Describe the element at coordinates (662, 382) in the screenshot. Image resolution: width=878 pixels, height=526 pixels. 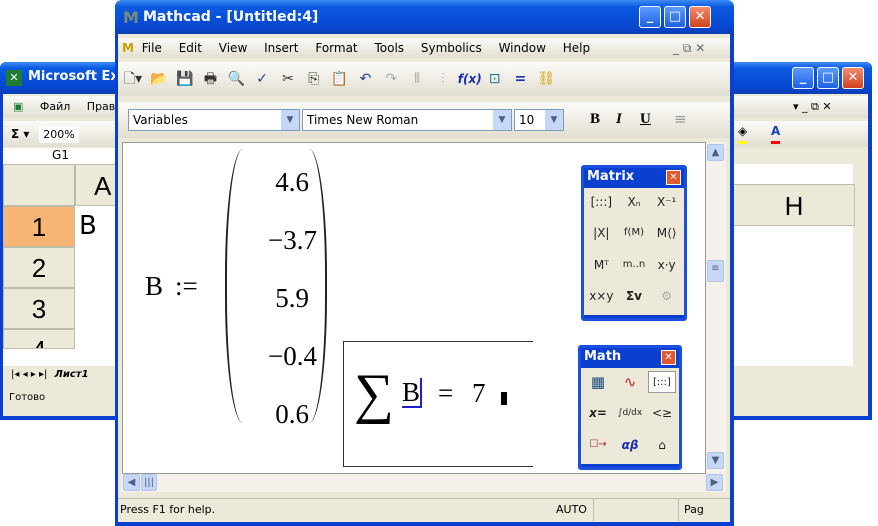
I see `matrix-toolbar-icon: [:::]` at that location.